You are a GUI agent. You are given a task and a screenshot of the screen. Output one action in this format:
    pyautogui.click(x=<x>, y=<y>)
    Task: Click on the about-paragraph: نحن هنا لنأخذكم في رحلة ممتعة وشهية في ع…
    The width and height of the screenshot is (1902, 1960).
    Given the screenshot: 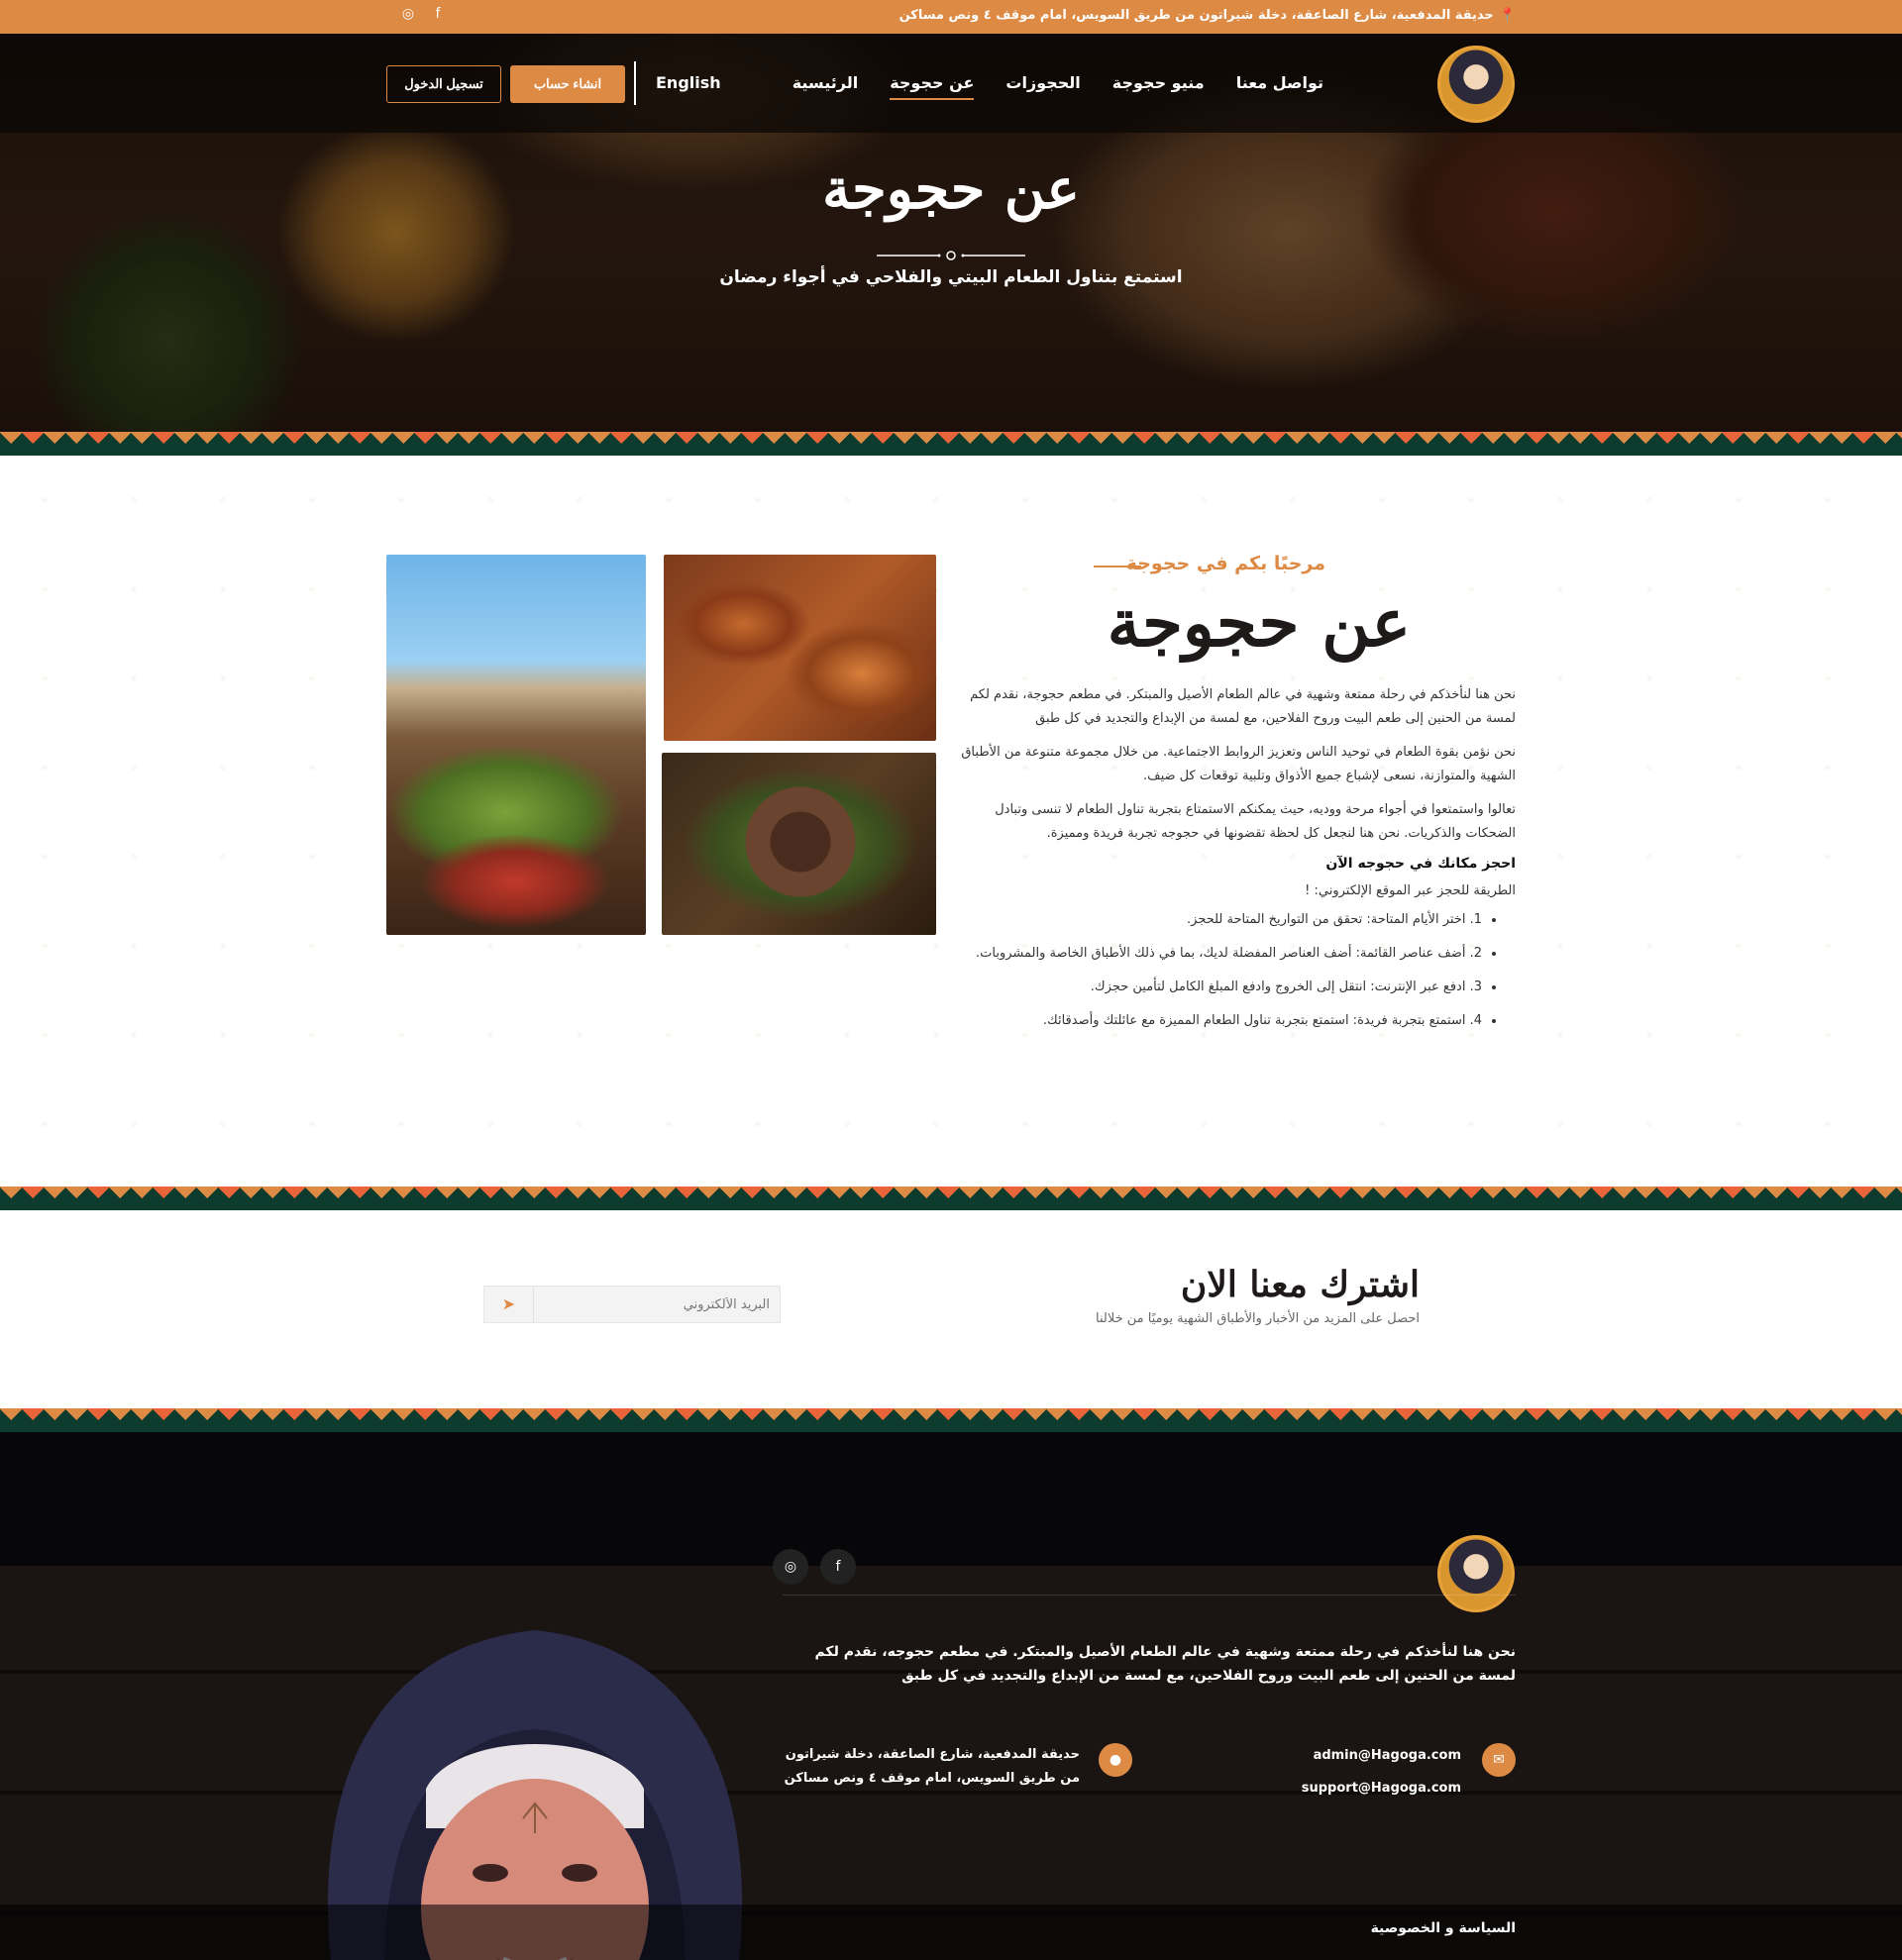 What is the action you would take?
    pyautogui.click(x=1243, y=706)
    